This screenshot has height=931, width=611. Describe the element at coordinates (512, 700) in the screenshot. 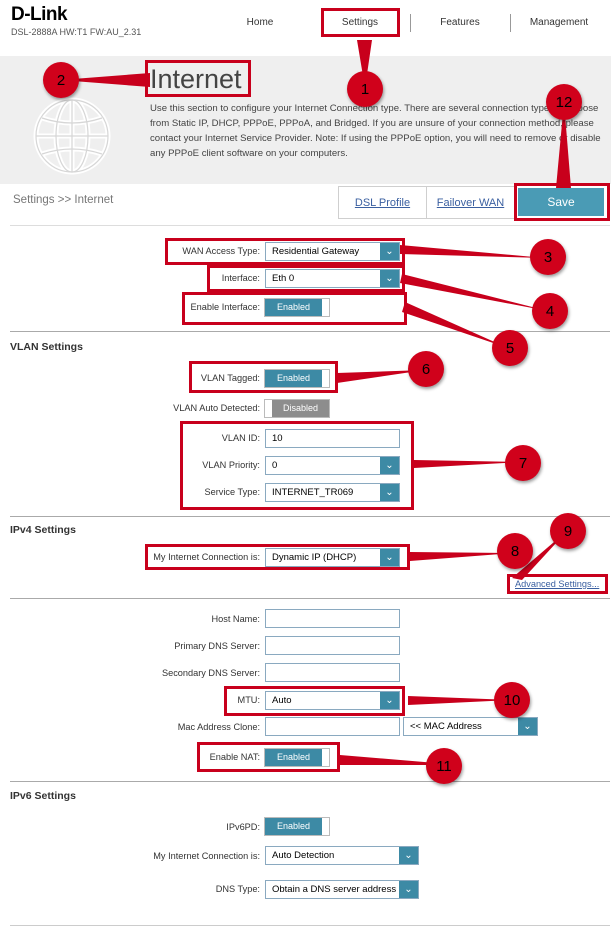

I see `marker-10: 10` at that location.